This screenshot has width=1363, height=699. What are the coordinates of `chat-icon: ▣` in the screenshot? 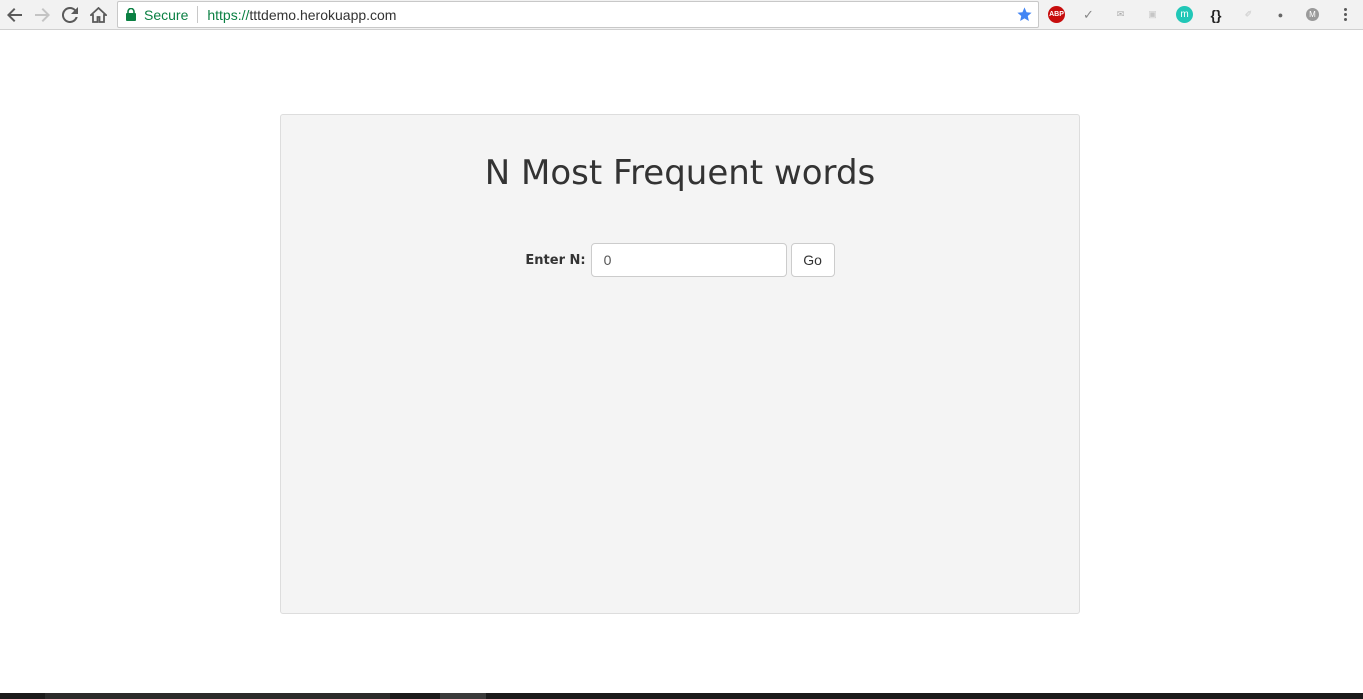 It's located at (1152, 14).